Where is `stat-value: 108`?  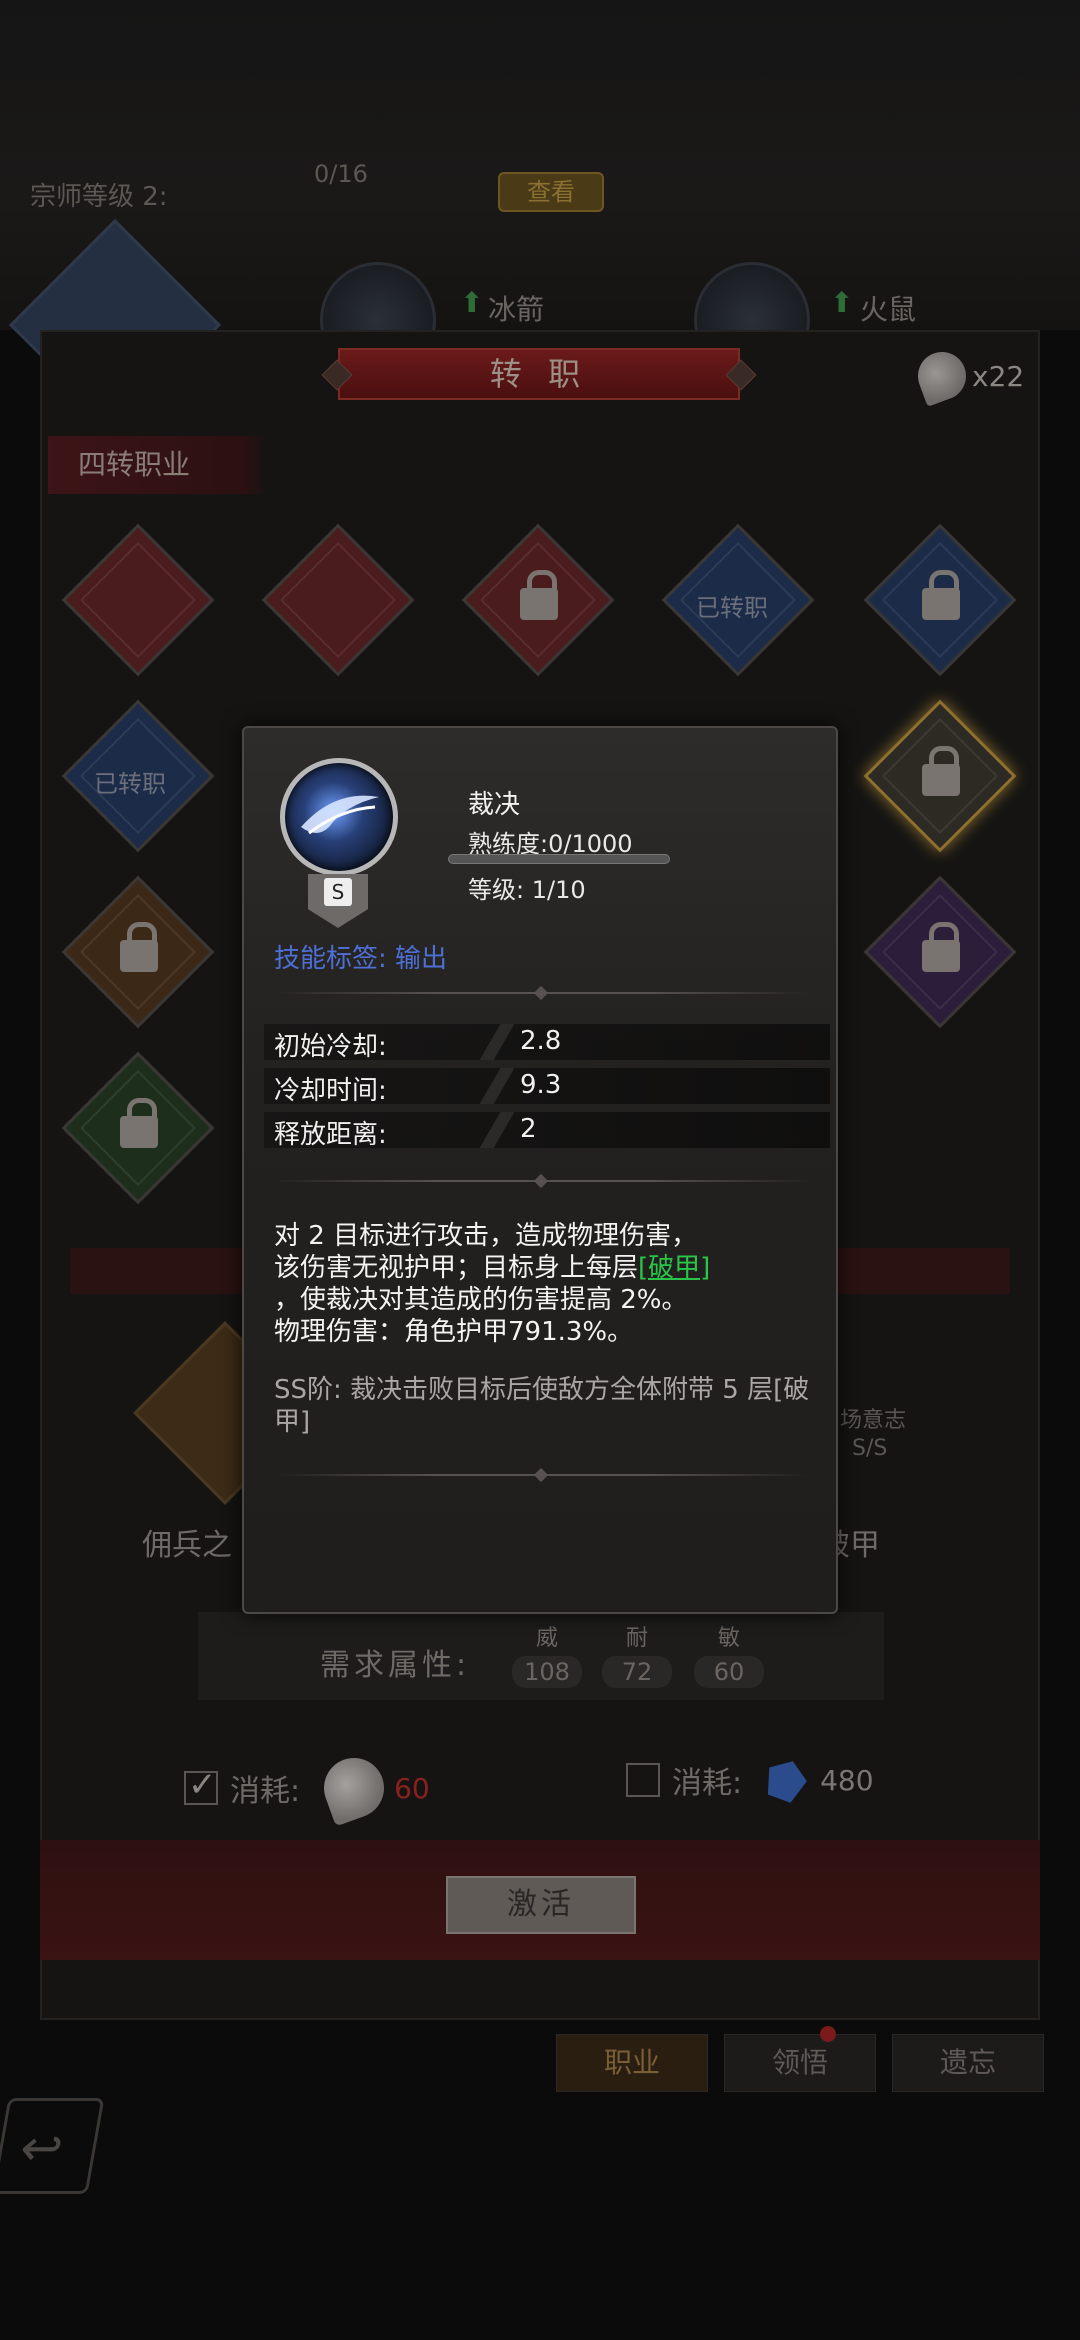
stat-value: 108 is located at coordinates (547, 1672).